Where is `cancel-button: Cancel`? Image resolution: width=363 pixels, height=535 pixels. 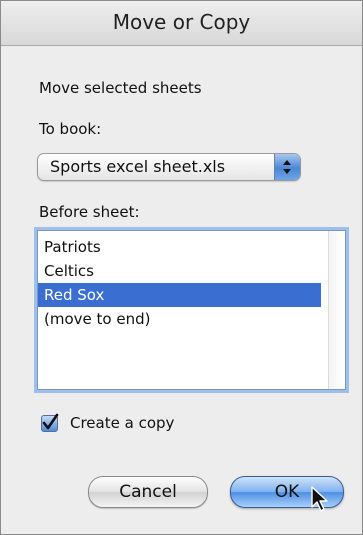
cancel-button: Cancel is located at coordinates (148, 492).